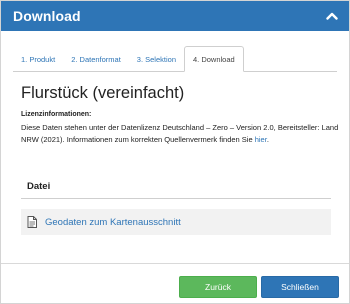 The height and width of the screenshot is (304, 350). I want to click on chevron-up-icon, so click(332, 16).